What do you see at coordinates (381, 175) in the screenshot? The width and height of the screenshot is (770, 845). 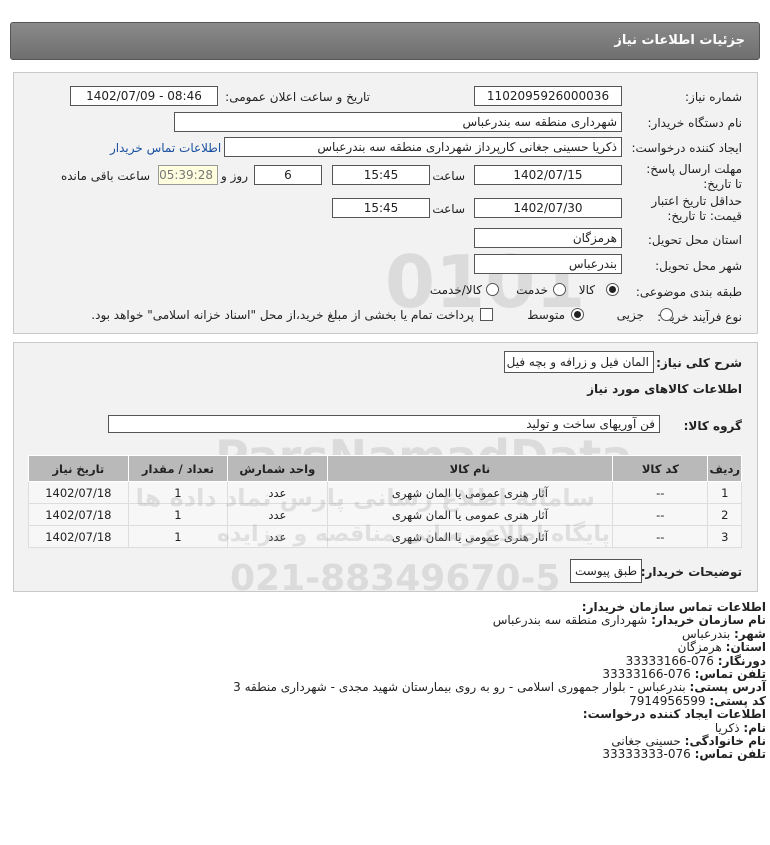 I see `deadline-time-field: 15:45` at bounding box center [381, 175].